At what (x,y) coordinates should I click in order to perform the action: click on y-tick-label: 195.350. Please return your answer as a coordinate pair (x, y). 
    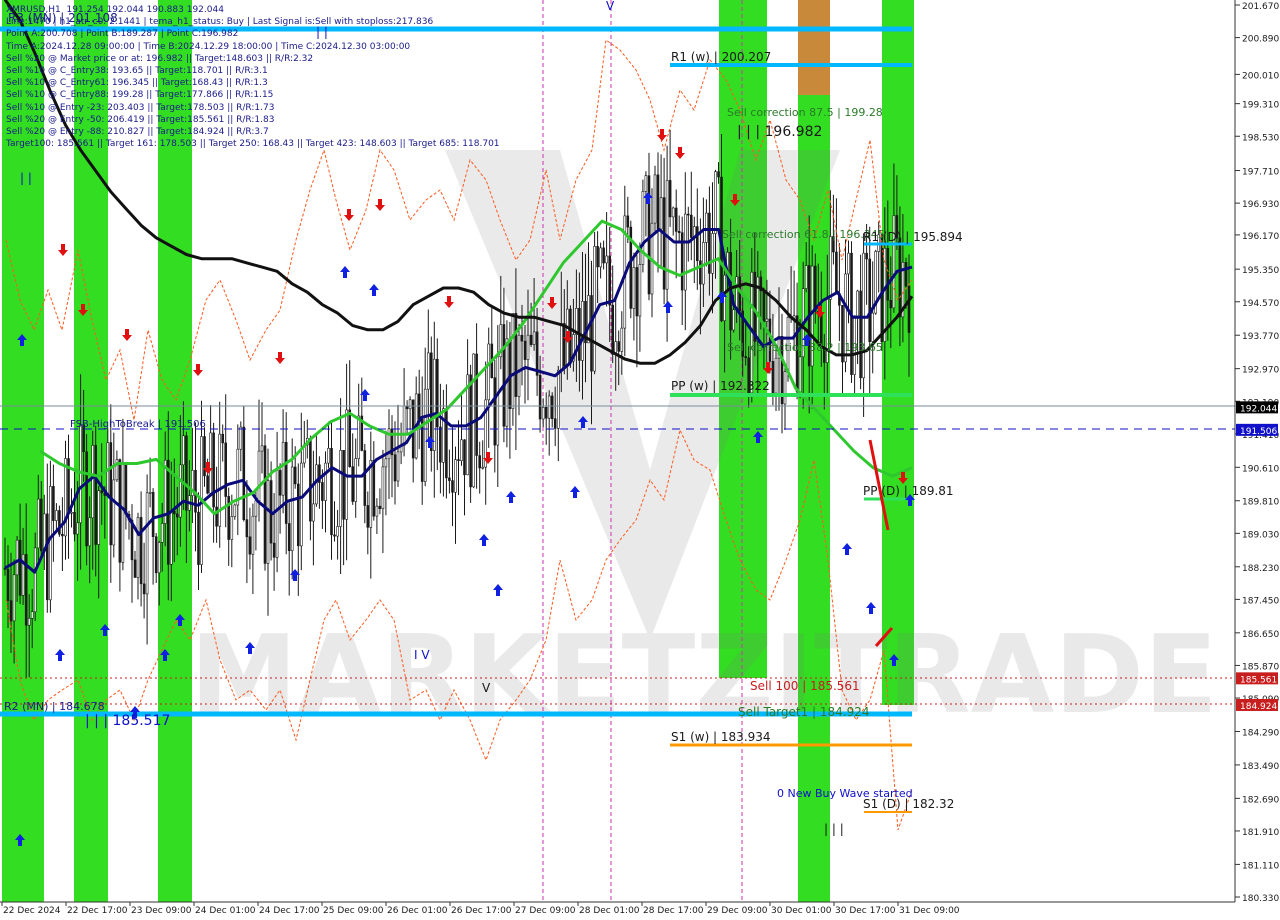
    Looking at the image, I should click on (1260, 271).